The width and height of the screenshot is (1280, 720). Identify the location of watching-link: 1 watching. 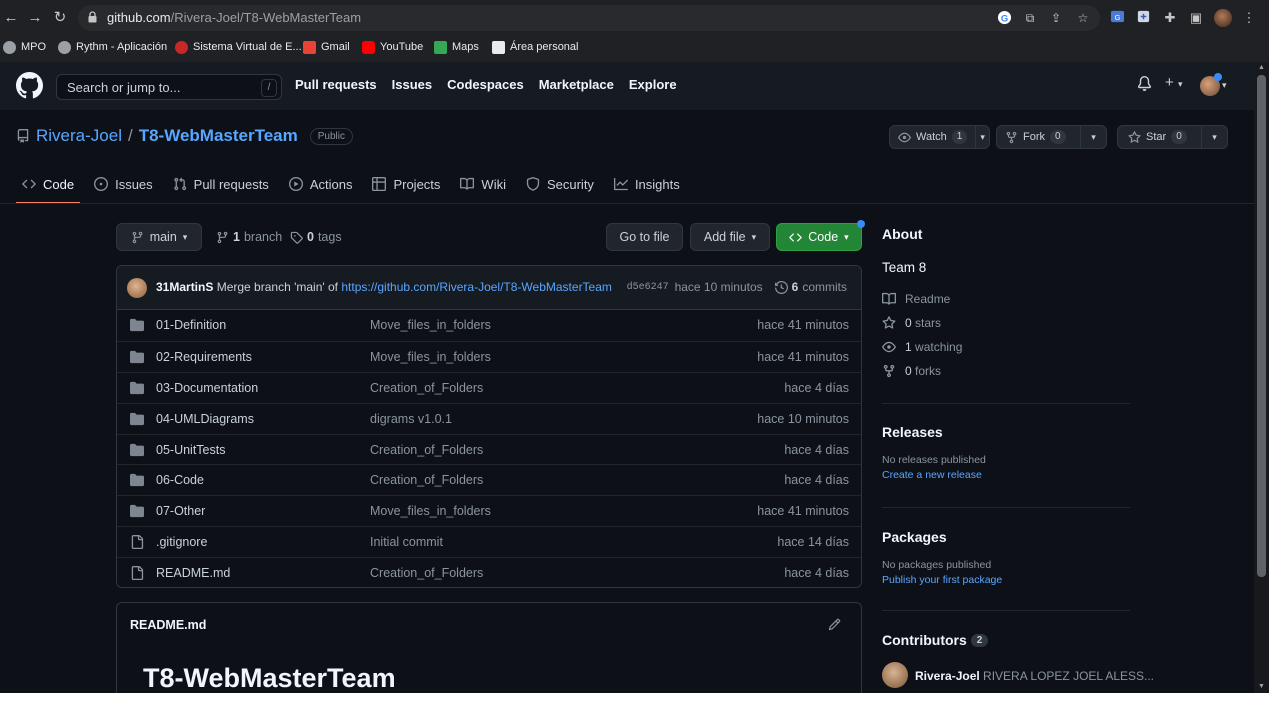
(1006, 347).